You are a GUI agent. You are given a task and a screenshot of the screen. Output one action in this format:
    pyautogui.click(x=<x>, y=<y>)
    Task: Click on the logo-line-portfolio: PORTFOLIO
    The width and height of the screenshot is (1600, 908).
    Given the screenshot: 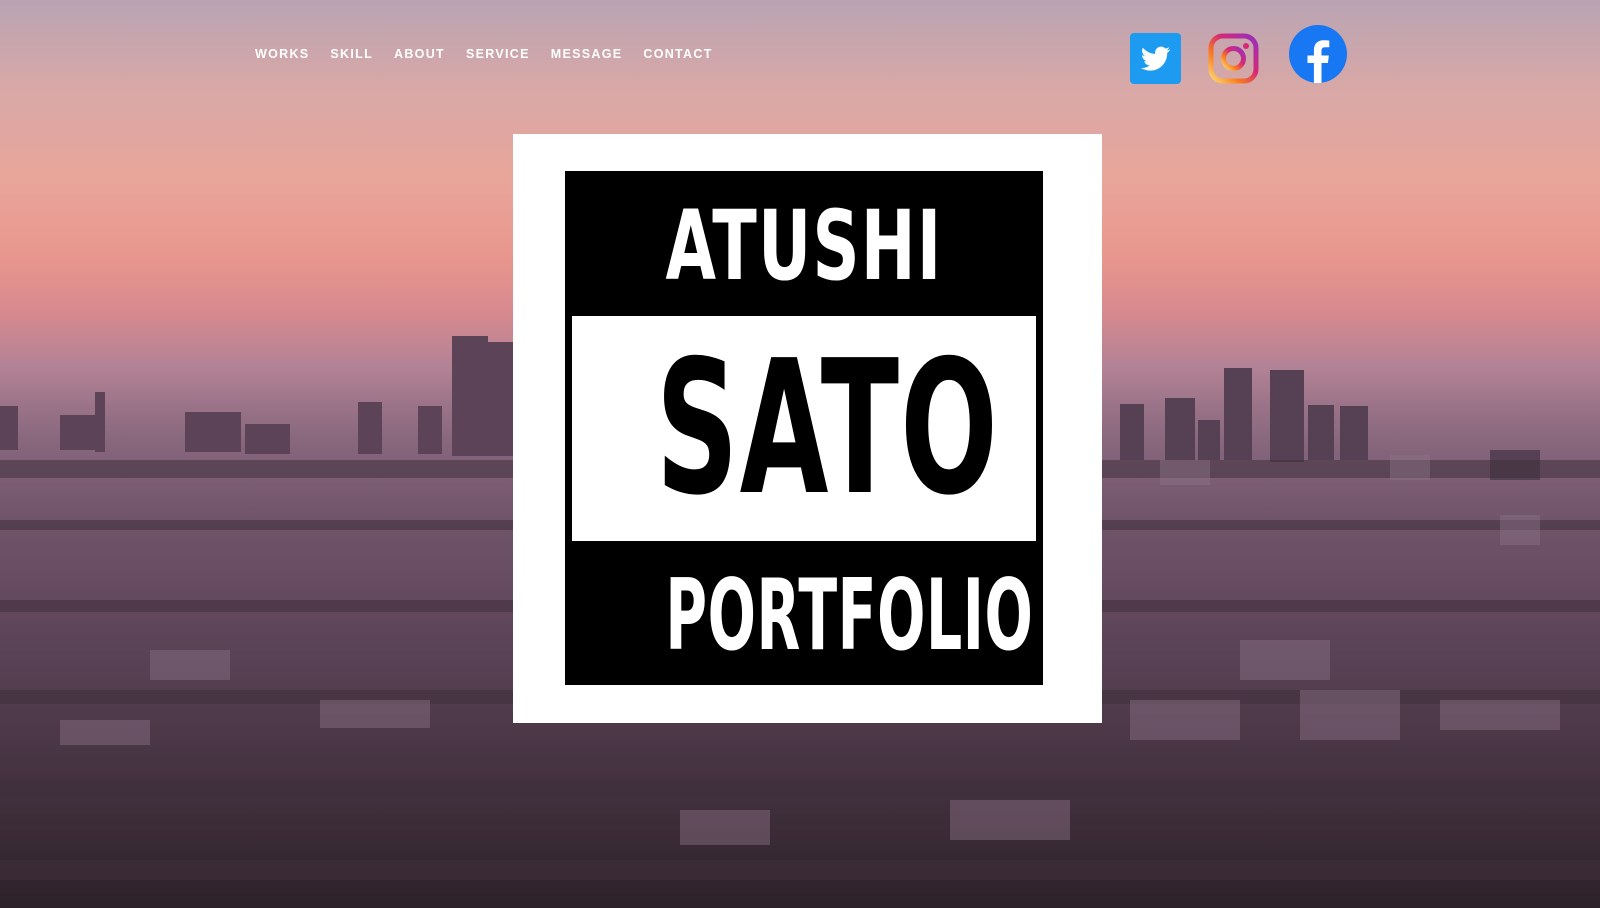 What is the action you would take?
    pyautogui.click(x=849, y=616)
    